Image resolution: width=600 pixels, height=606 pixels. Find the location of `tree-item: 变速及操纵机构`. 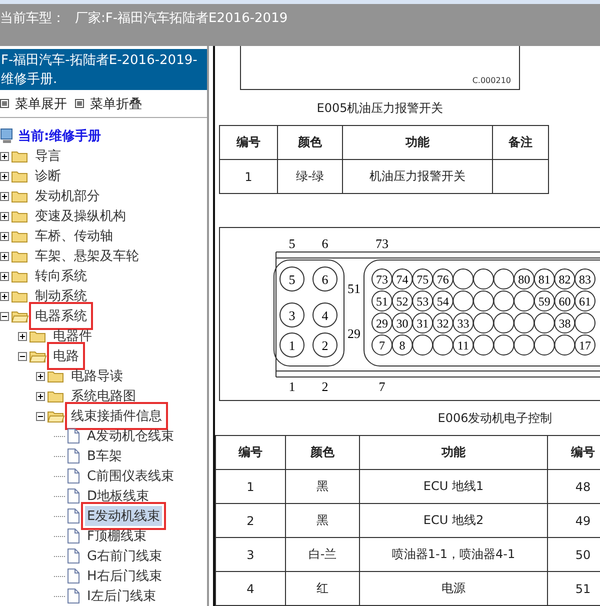

tree-item: 变速及操纵机构 is located at coordinates (80, 216).